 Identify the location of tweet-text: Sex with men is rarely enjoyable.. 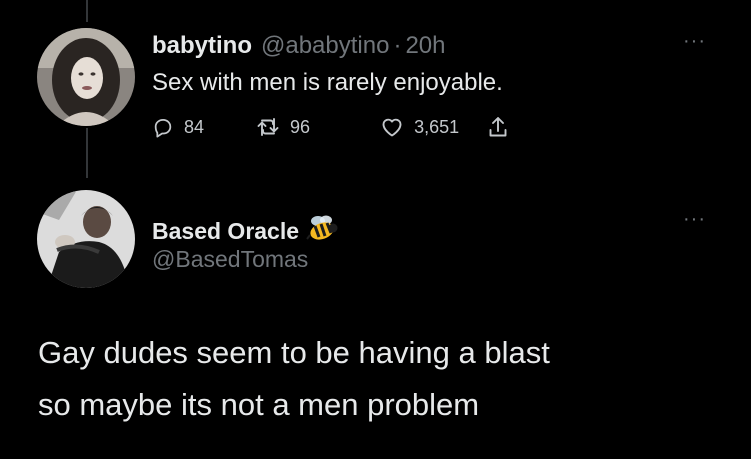
(327, 82).